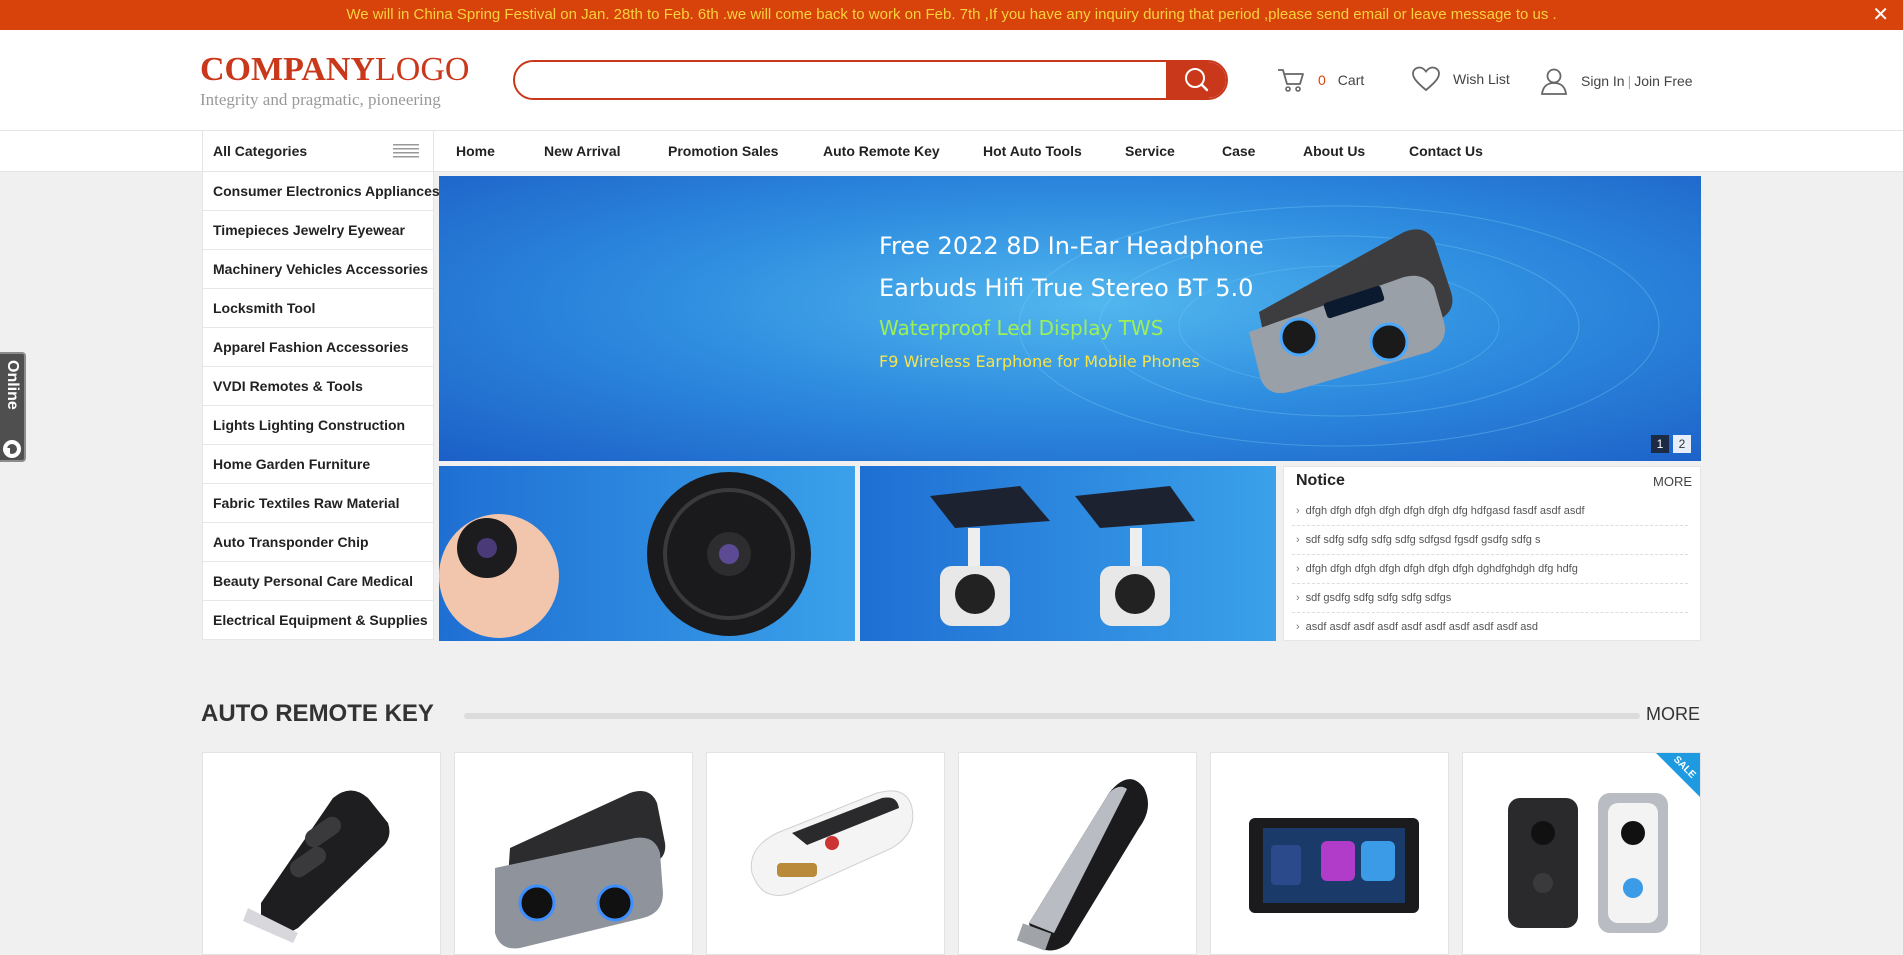  Describe the element at coordinates (1238, 151) in the screenshot. I see `nav-case: Case` at that location.